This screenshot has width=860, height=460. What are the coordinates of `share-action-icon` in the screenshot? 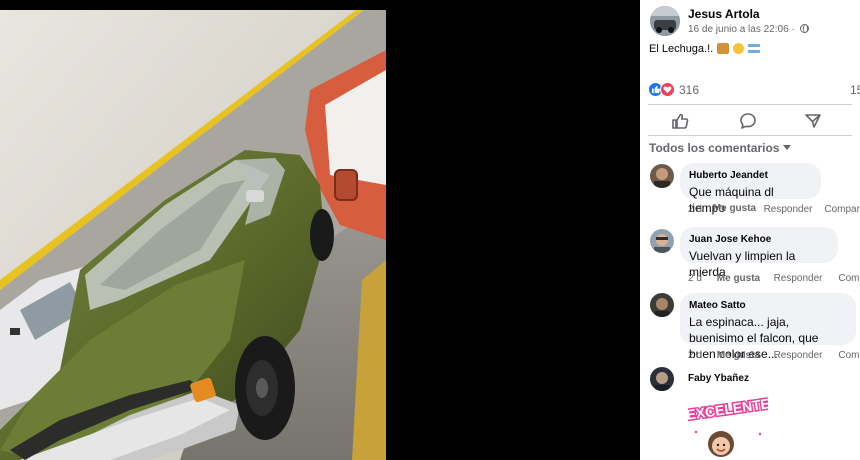 It's located at (813, 121).